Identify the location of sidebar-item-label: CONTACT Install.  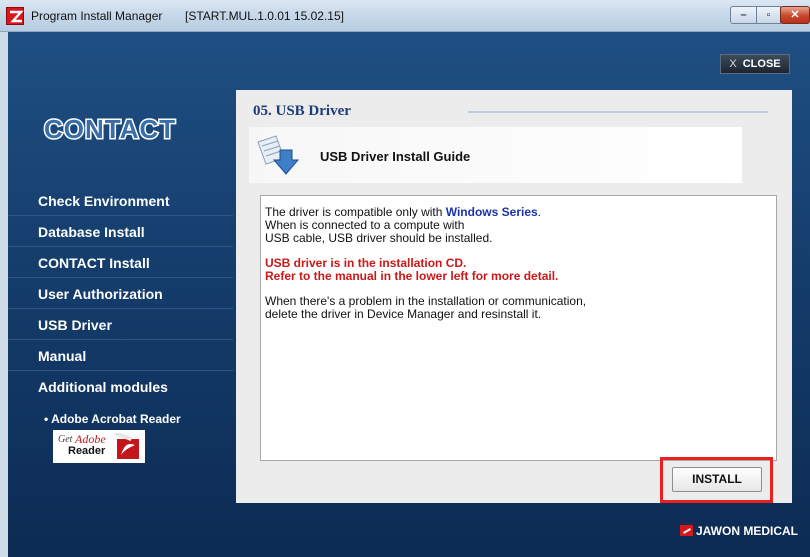
(94, 263).